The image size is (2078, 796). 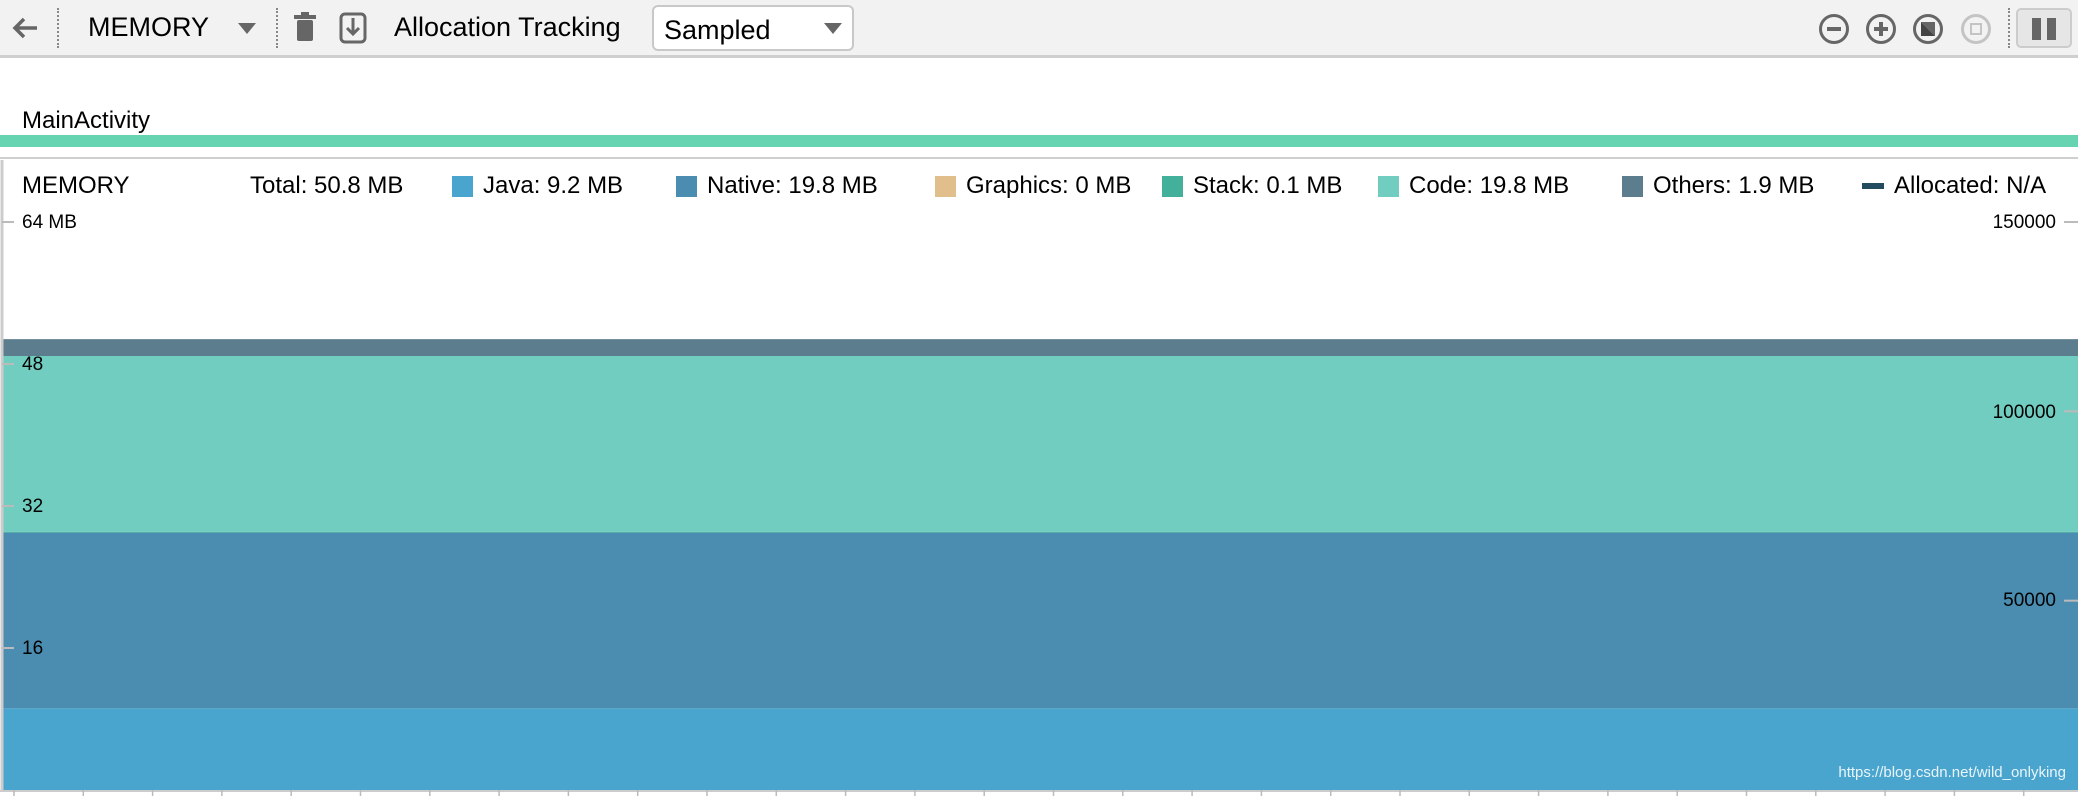 I want to click on legend-label: Code: 19.8 MB, so click(x=1489, y=185).